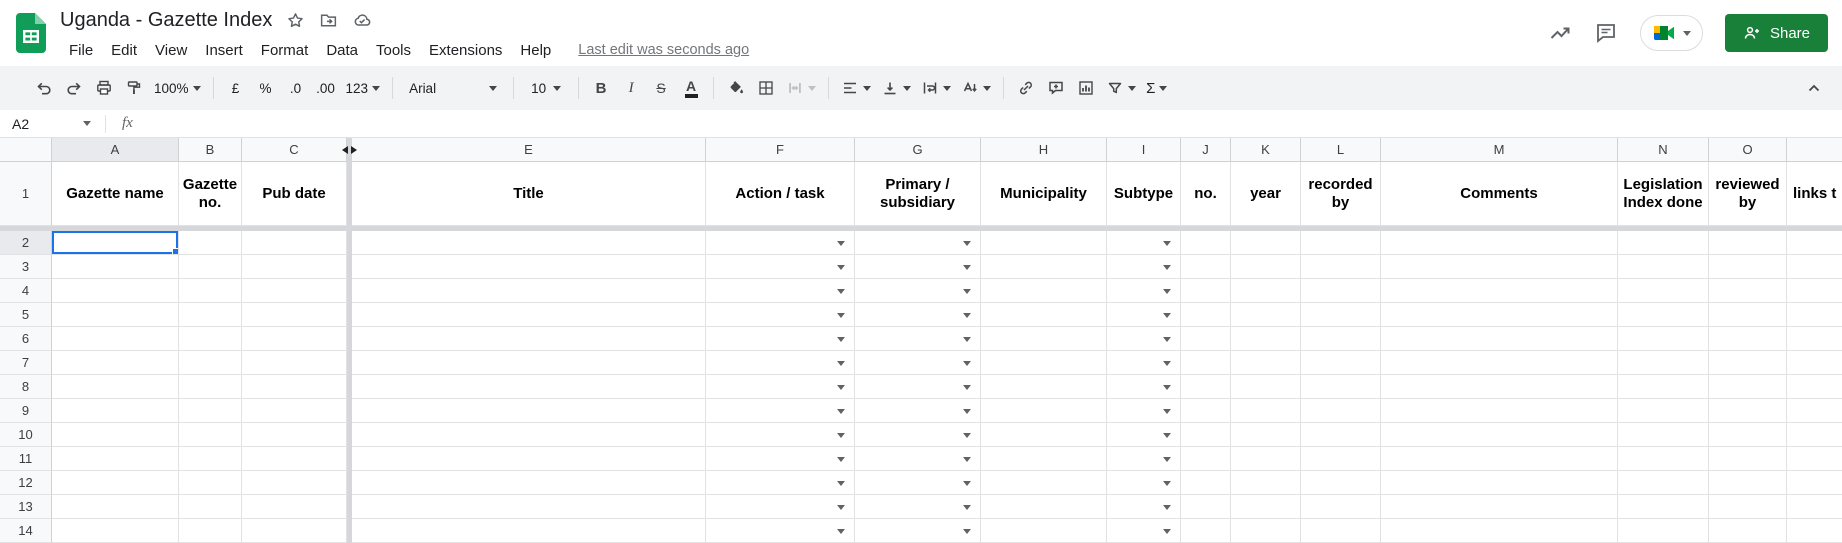  I want to click on cell-G9, so click(918, 411).